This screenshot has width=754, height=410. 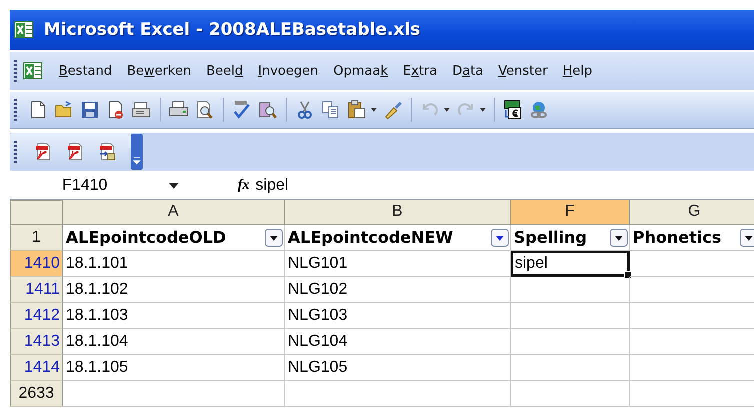 I want to click on menu-item: Invoegen, so click(x=288, y=71).